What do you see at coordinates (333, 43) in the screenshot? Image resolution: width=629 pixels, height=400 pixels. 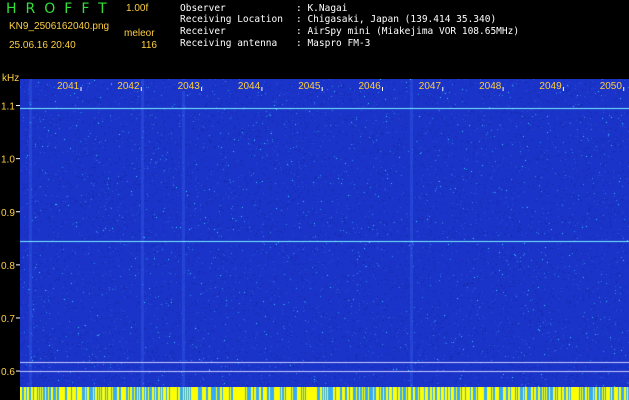 I see `antenna-value: : Maspro FM-3` at bounding box center [333, 43].